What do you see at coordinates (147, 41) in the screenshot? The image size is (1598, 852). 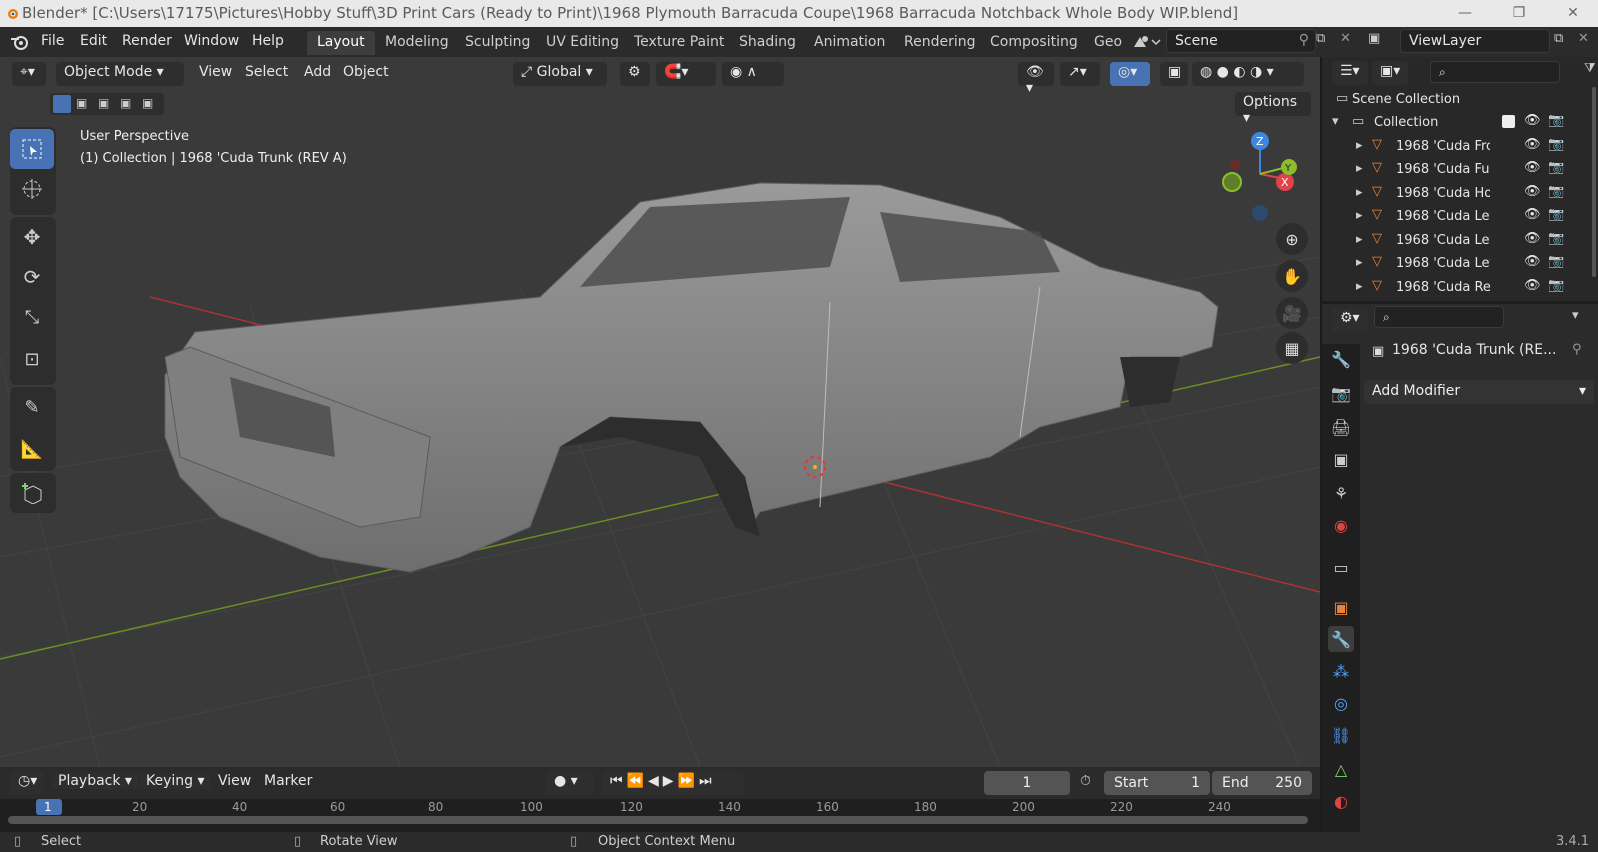 I see `menu-render: Render` at bounding box center [147, 41].